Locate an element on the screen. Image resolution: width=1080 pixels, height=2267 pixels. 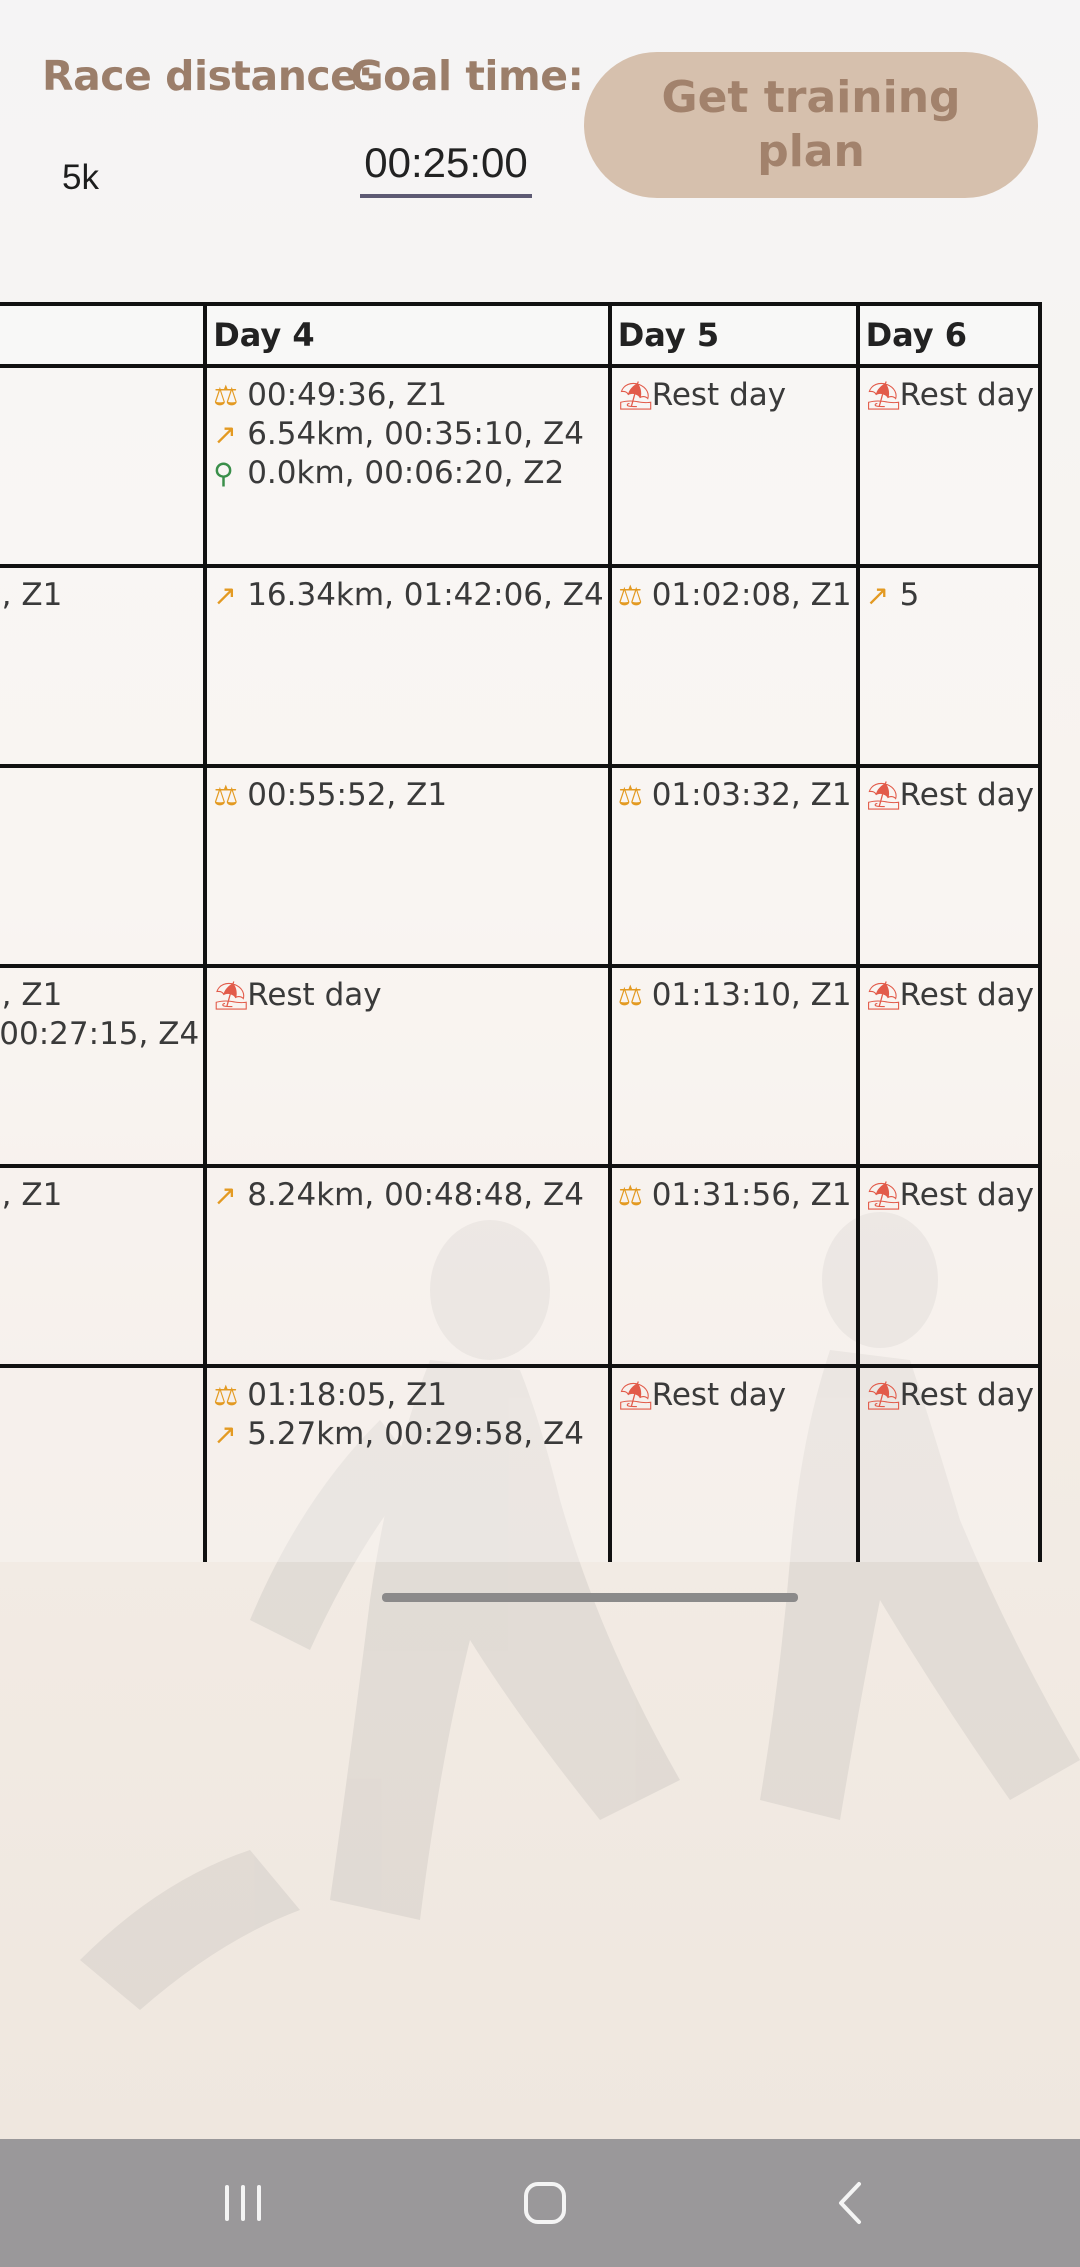
workout-entry: ⚖01:41:29, Z1 is located at coordinates (99, 1195).